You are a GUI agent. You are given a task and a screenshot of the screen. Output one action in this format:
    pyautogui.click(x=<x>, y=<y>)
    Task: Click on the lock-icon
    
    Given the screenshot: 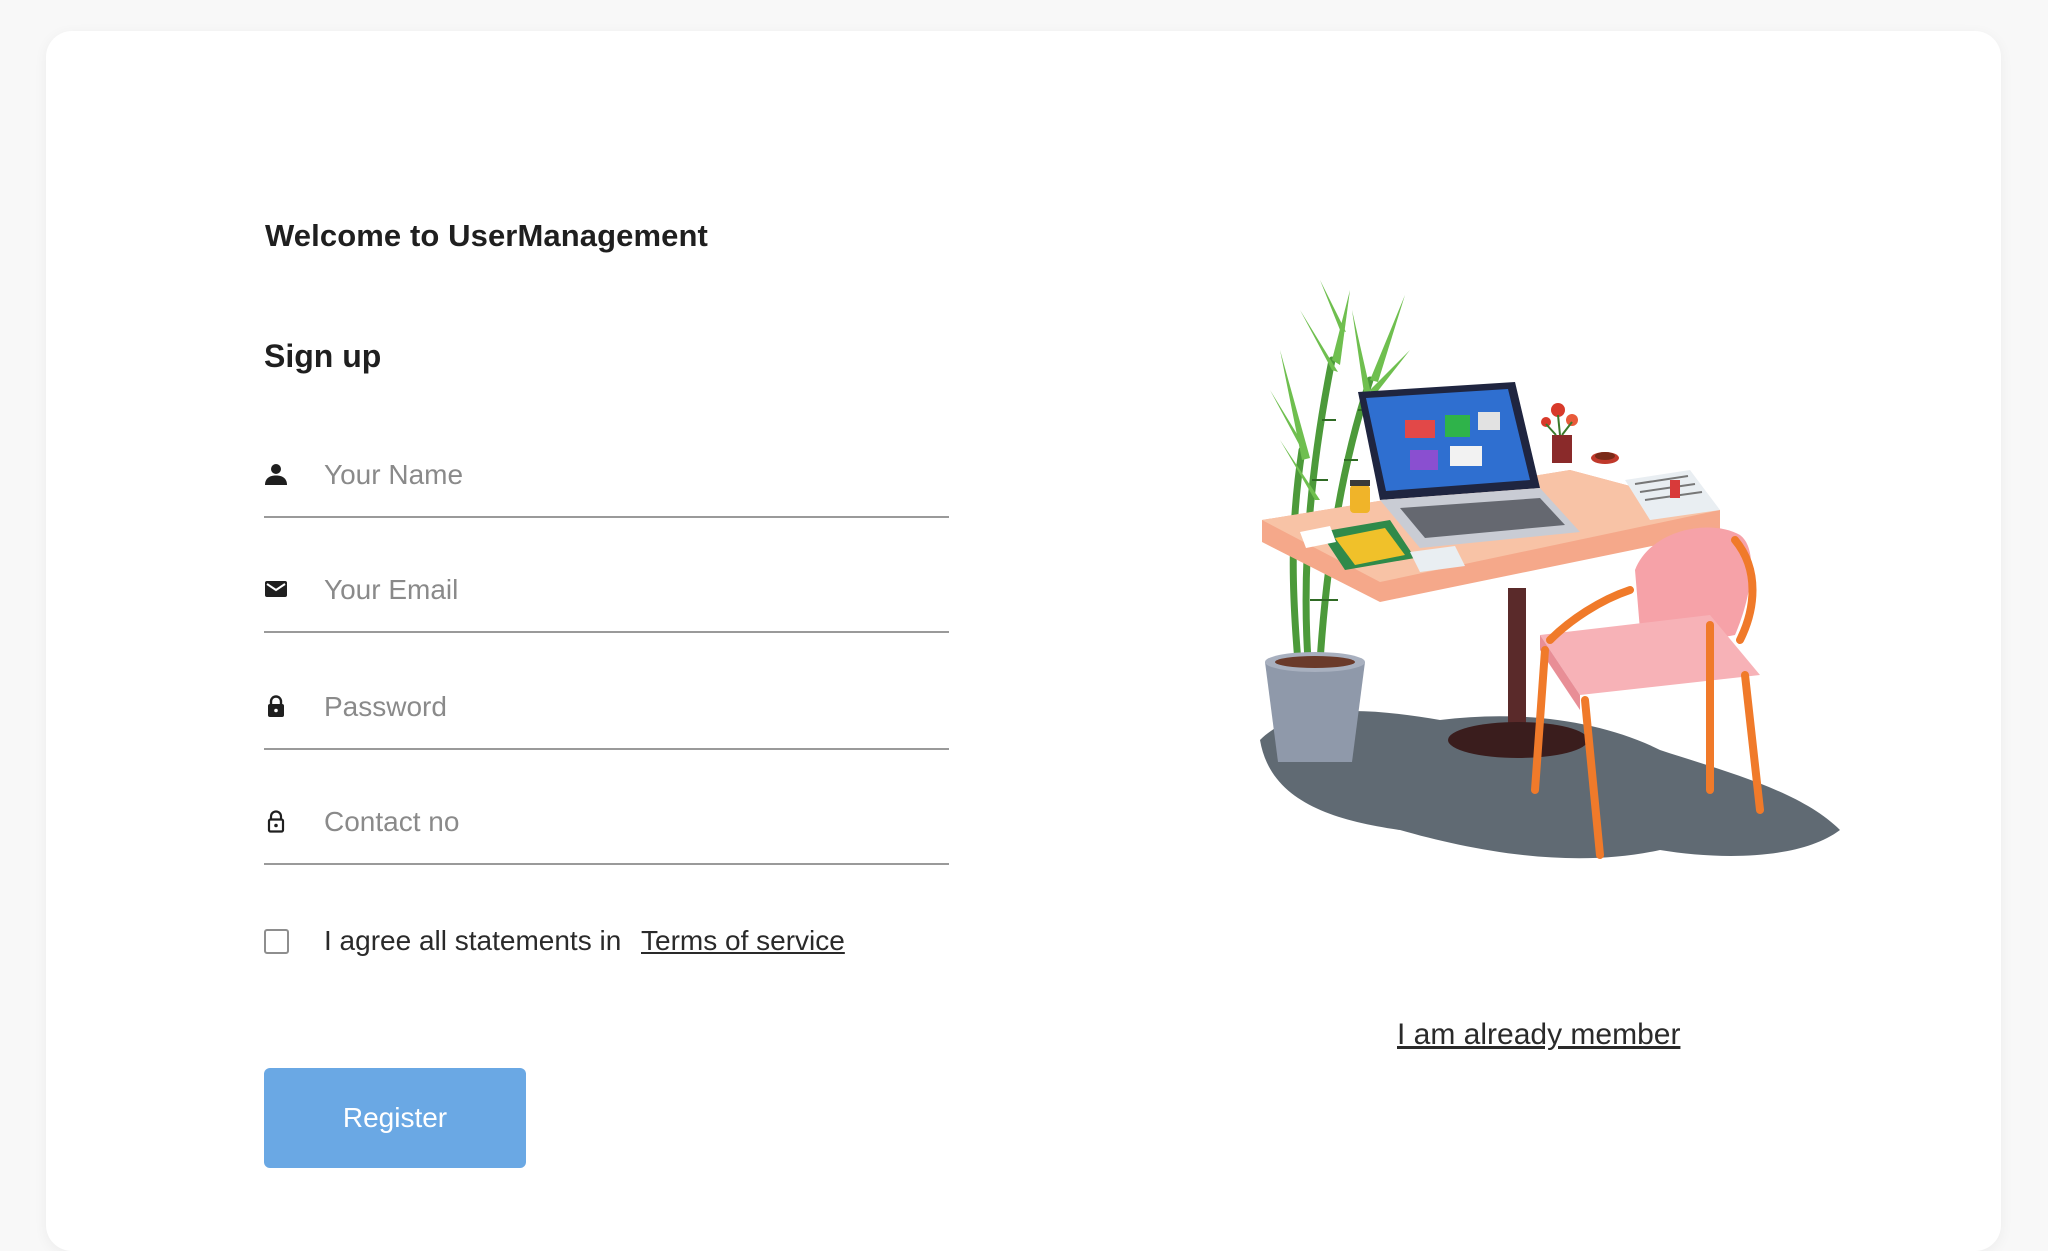 What is the action you would take?
    pyautogui.click(x=276, y=706)
    